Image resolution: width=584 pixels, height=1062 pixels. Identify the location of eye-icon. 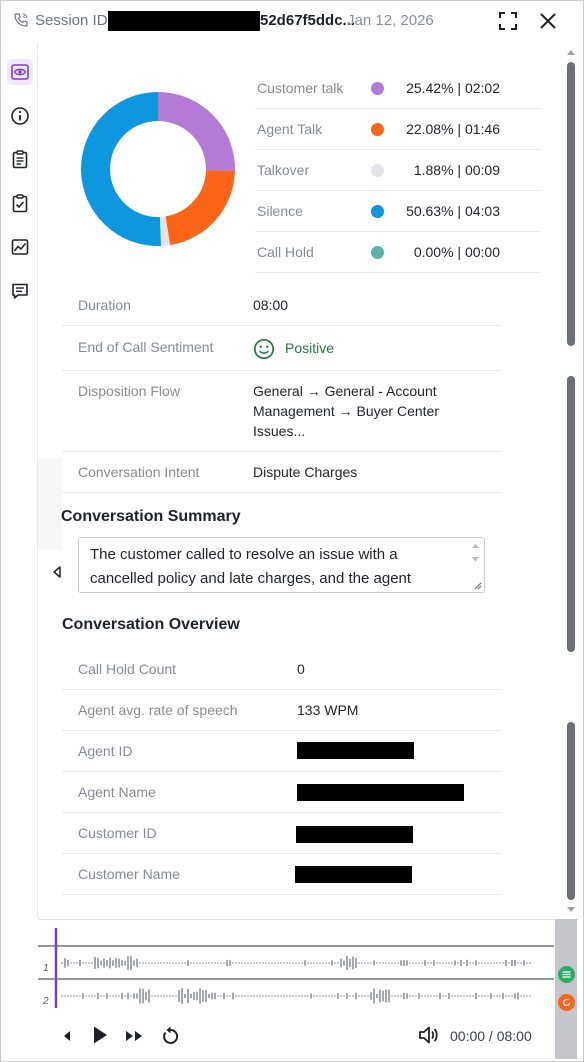
(20, 72).